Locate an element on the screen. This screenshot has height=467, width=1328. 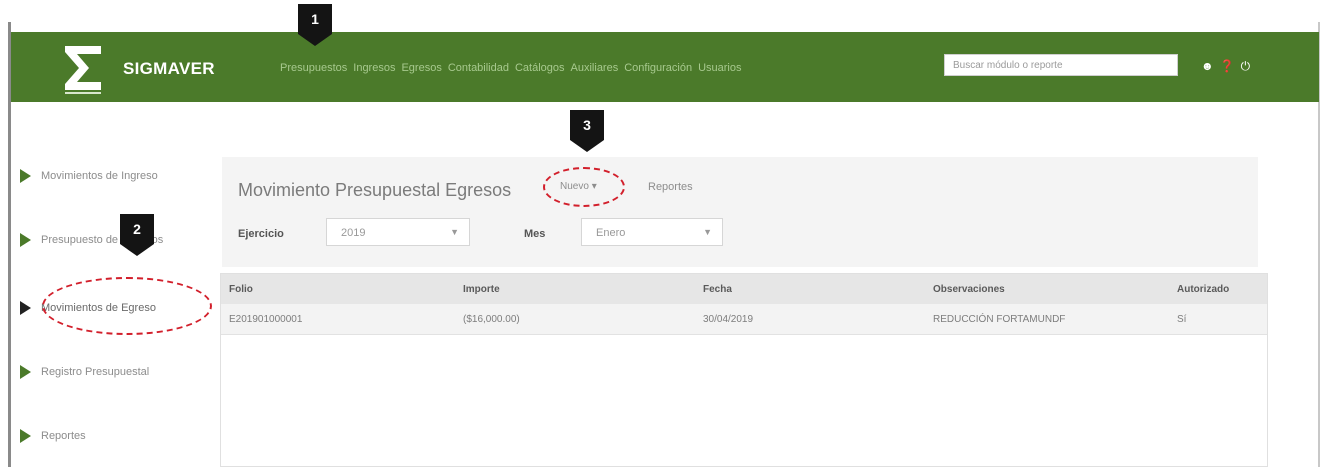
search-input: Buscar módulo o reporte is located at coordinates (1061, 65).